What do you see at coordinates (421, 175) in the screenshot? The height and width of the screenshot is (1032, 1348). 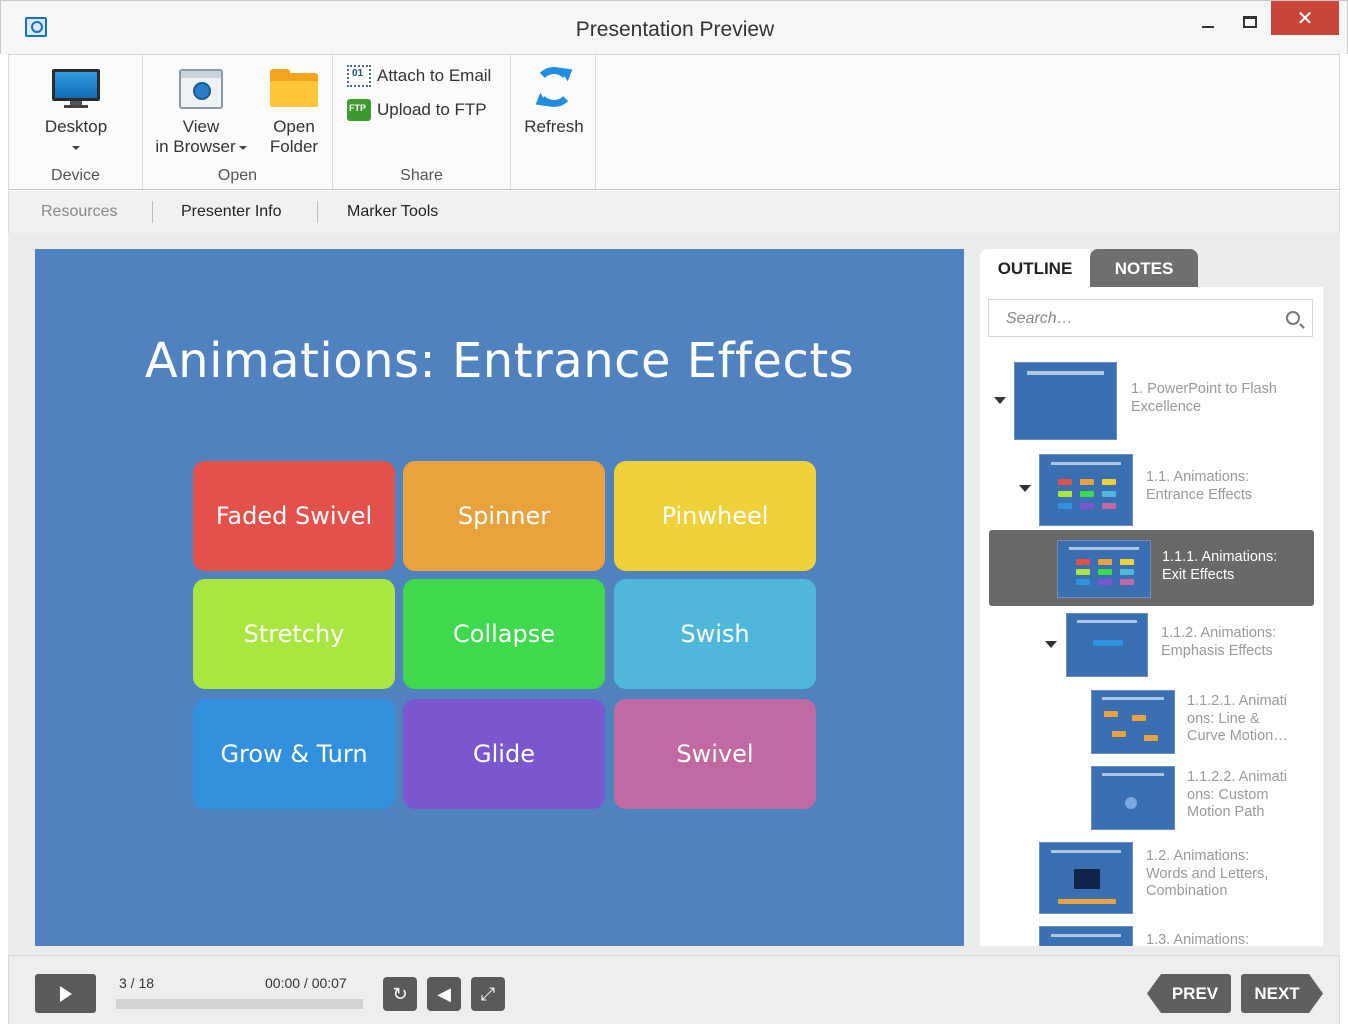 I see `share-group-label: Share` at bounding box center [421, 175].